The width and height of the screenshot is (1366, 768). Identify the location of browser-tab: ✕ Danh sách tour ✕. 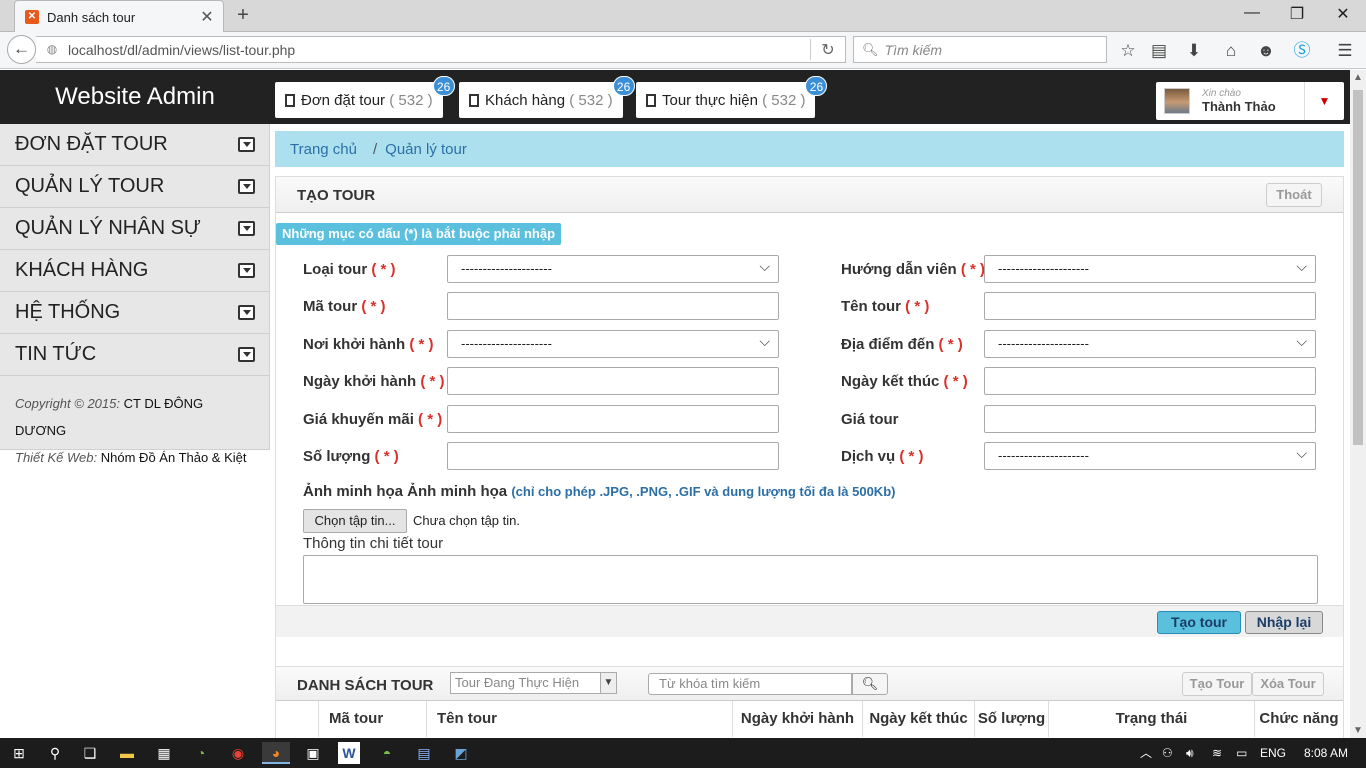
(119, 16).